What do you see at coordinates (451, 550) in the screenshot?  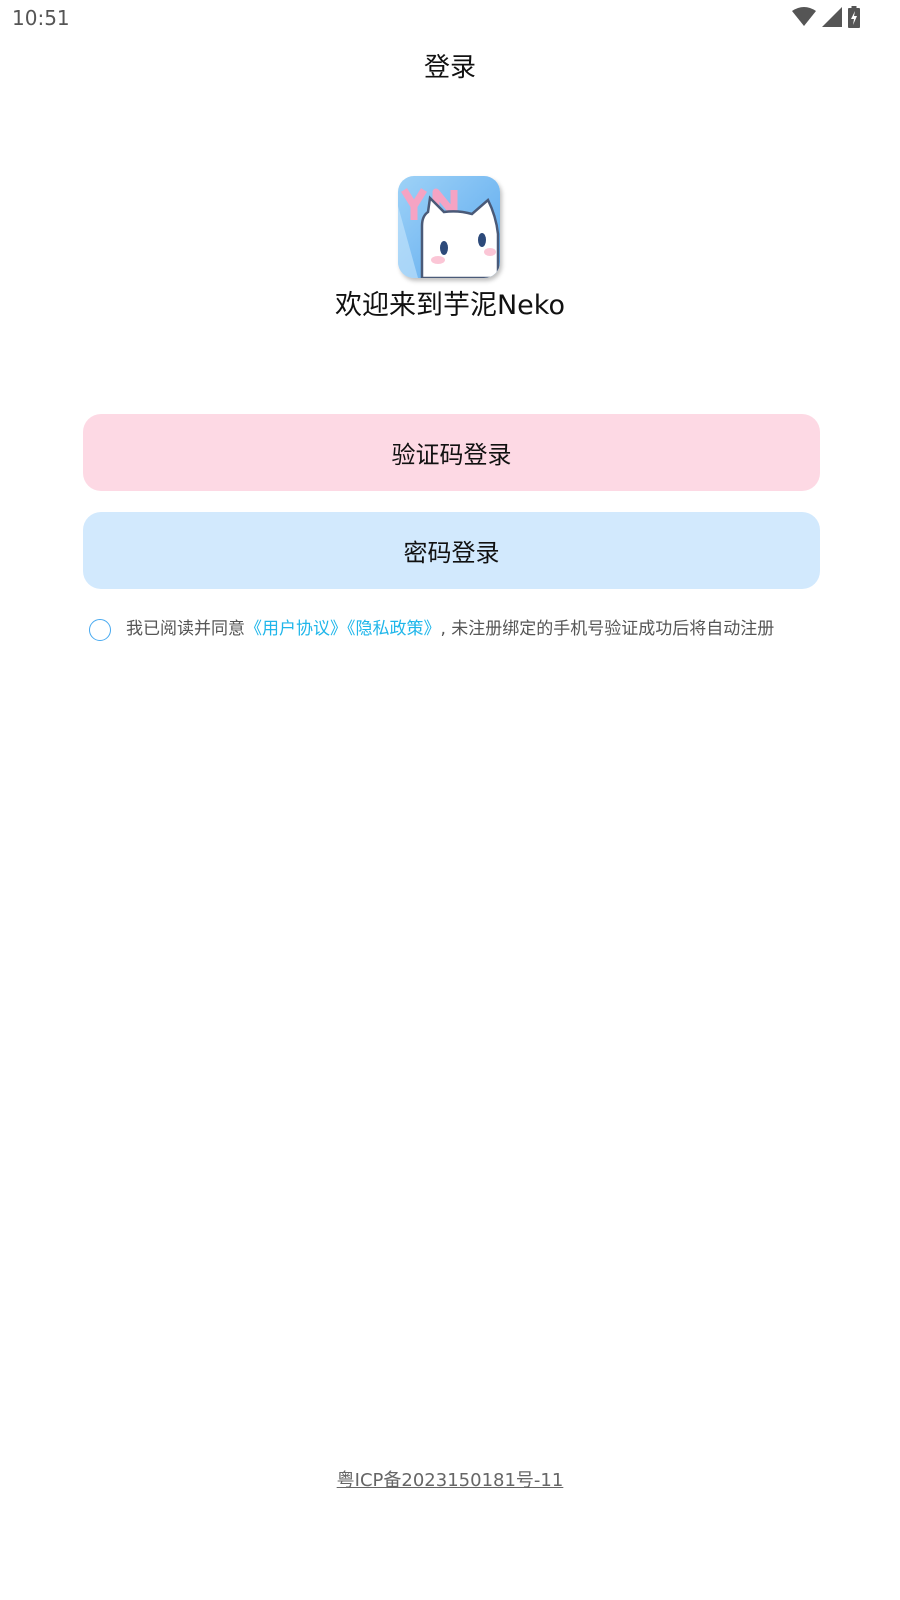 I see `password-login-button: 密码登录` at bounding box center [451, 550].